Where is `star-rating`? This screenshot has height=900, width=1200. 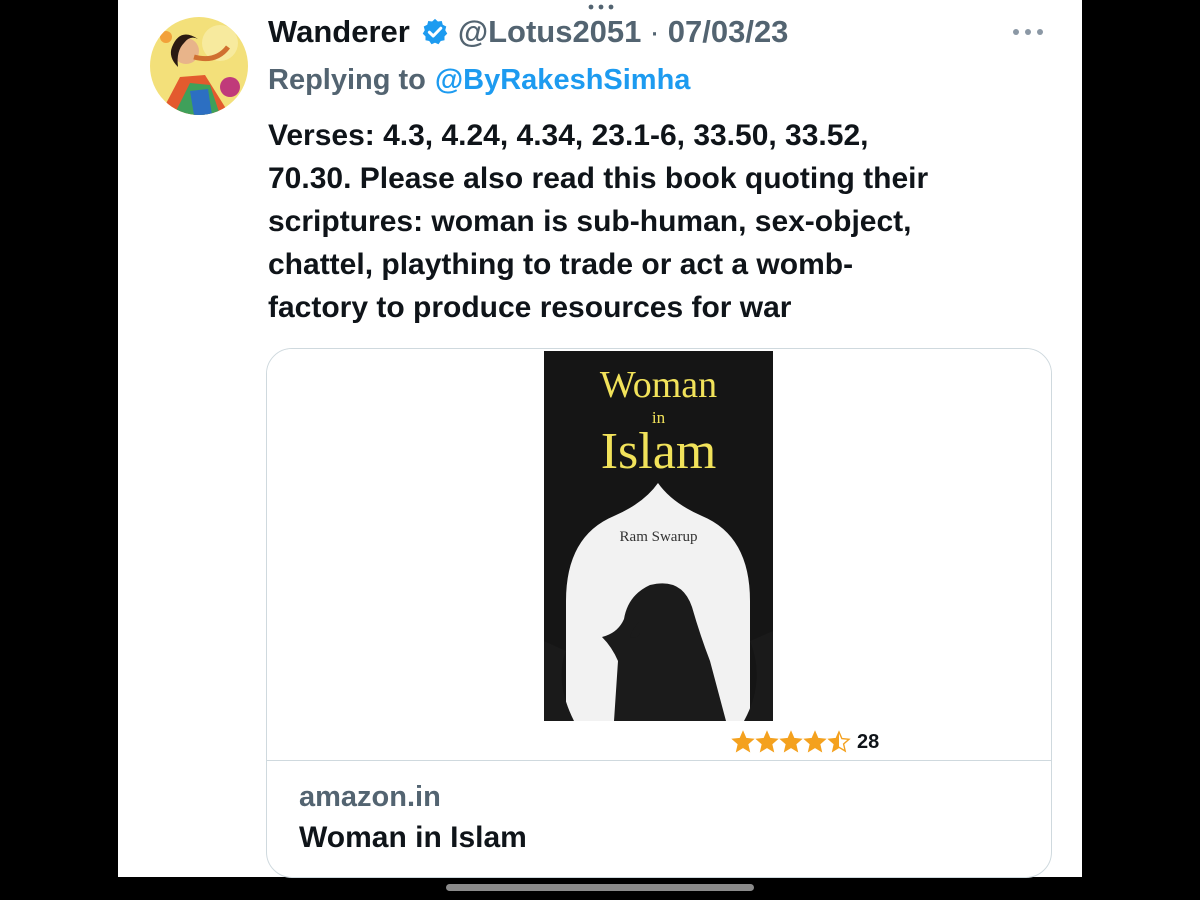 star-rating is located at coordinates (791, 742).